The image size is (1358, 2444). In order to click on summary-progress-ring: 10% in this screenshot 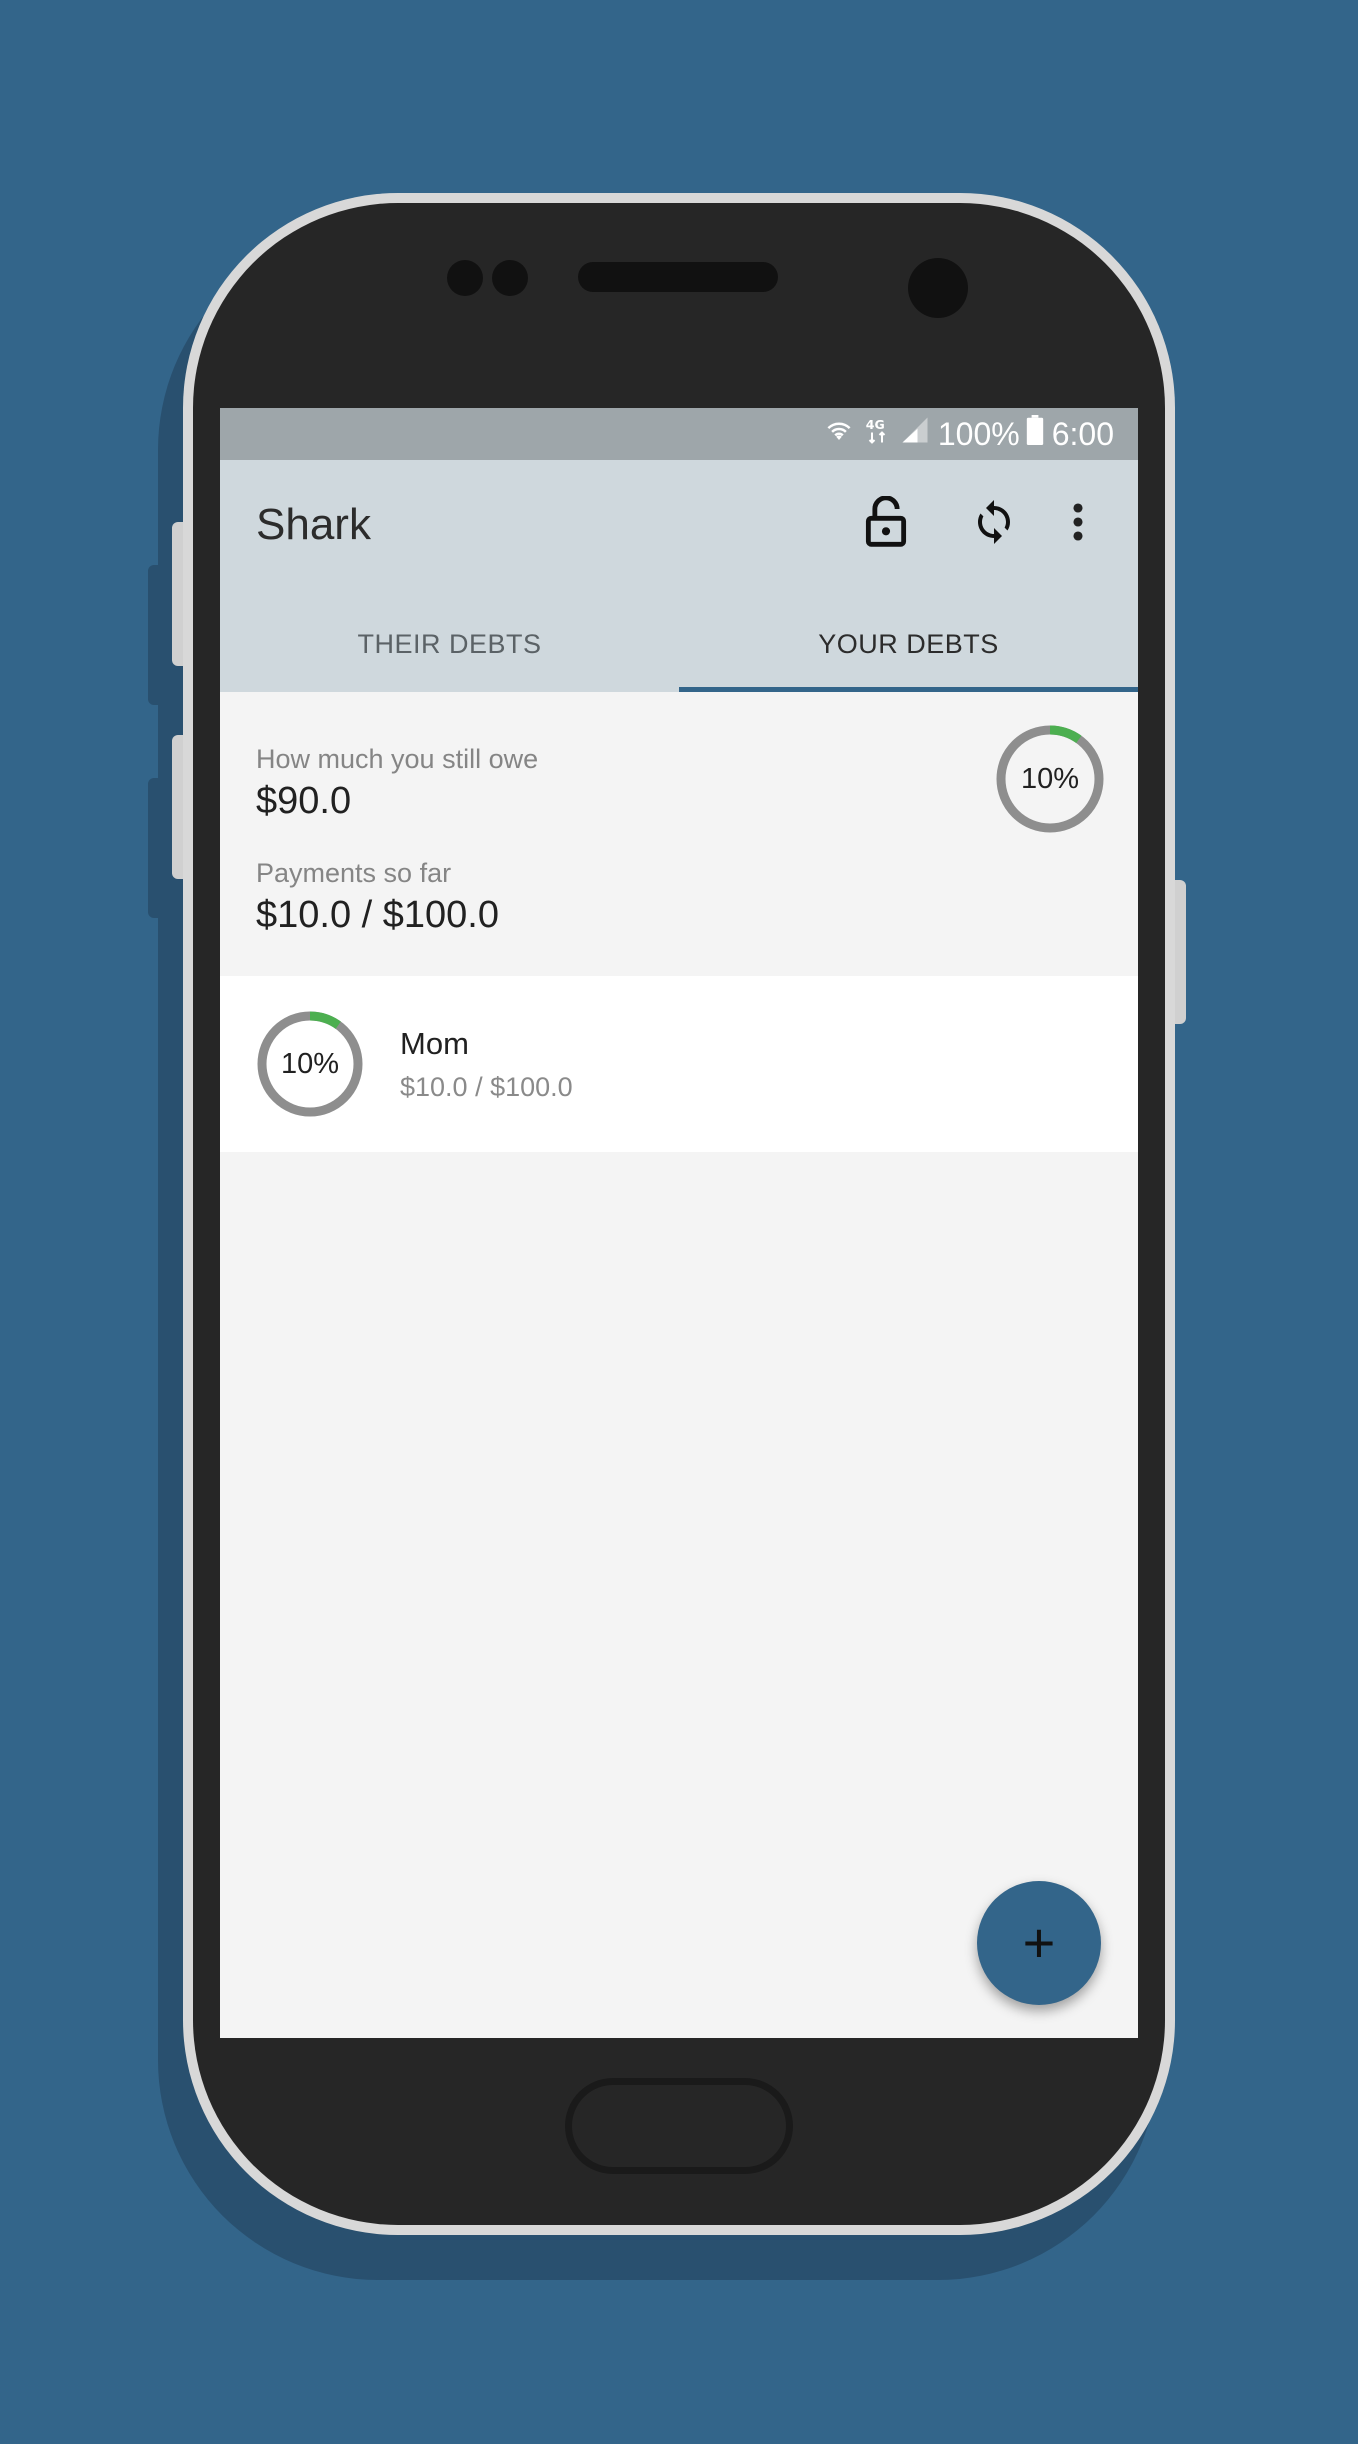, I will do `click(1050, 779)`.